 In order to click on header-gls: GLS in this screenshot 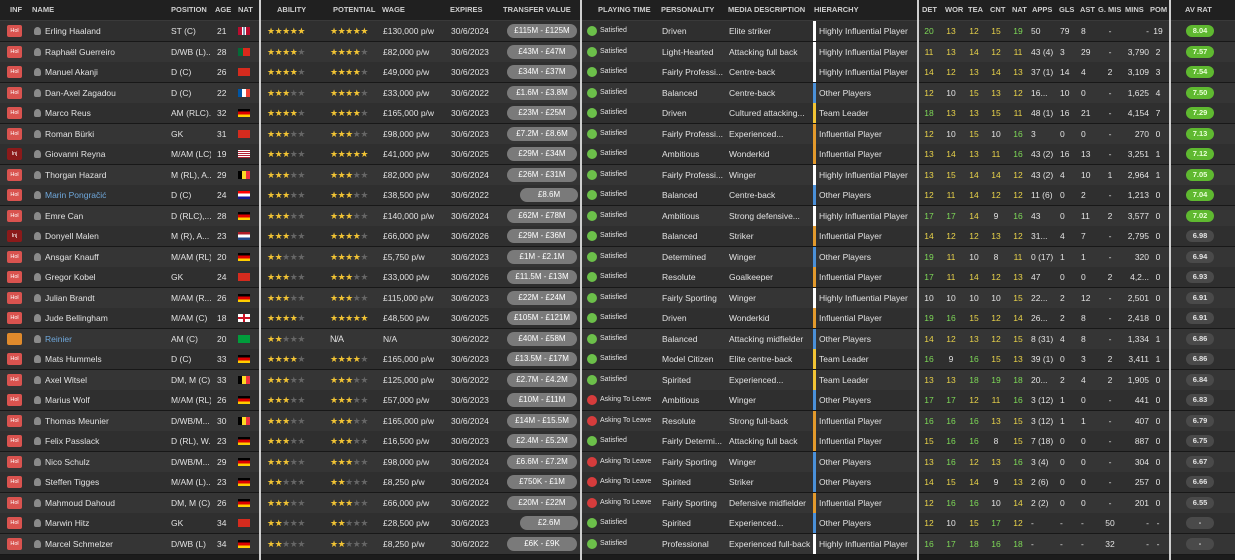, I will do `click(1066, 10)`.